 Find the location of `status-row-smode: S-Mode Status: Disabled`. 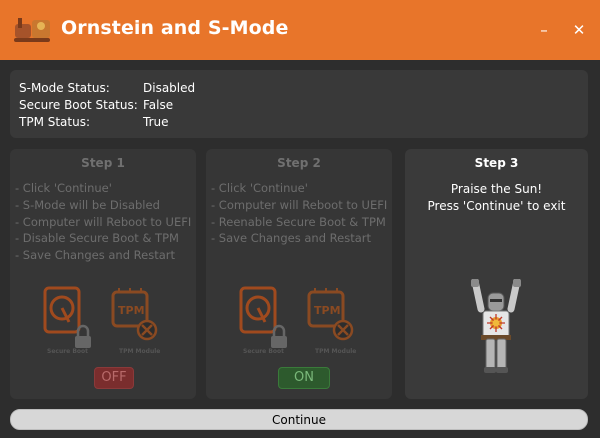

status-row-smode: S-Mode Status: Disabled is located at coordinates (107, 88).